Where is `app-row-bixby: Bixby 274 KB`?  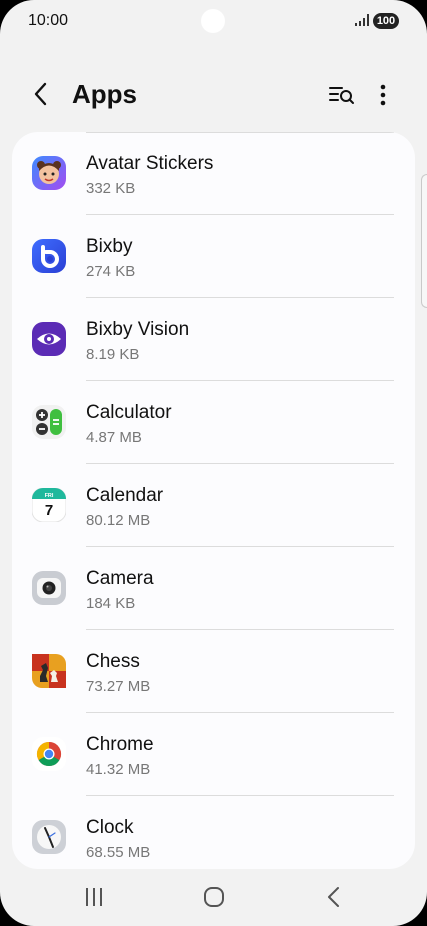
app-row-bixby: Bixby 274 KB is located at coordinates (213, 256).